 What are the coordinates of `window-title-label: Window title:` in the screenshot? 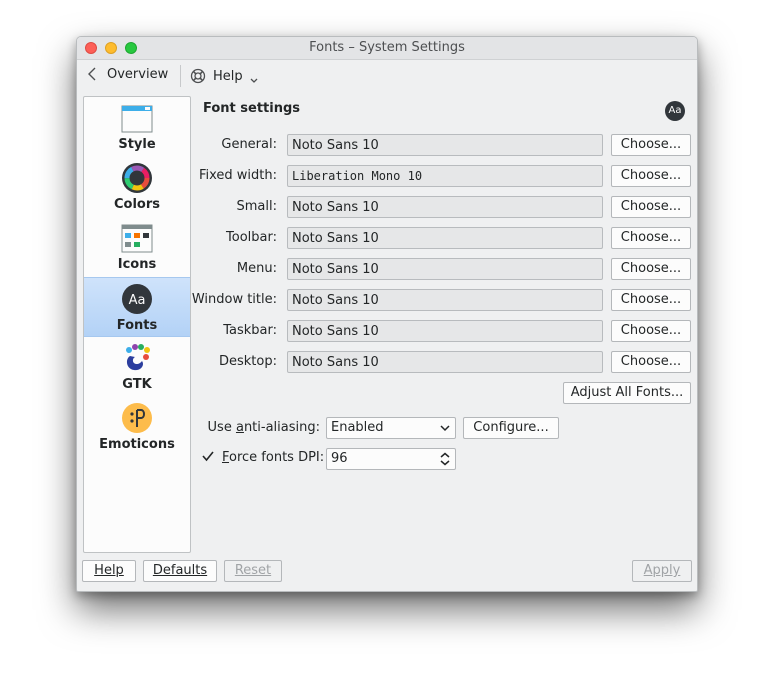 It's located at (234, 299).